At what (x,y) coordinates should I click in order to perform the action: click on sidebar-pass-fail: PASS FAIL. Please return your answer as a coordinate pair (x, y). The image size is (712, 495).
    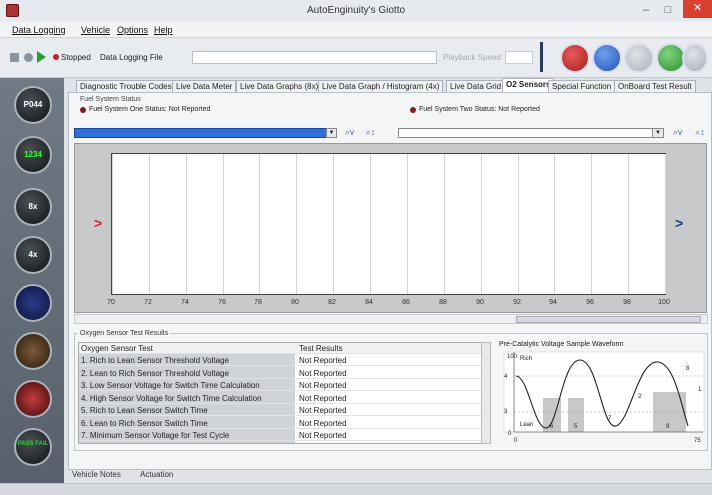
    Looking at the image, I should click on (33, 447).